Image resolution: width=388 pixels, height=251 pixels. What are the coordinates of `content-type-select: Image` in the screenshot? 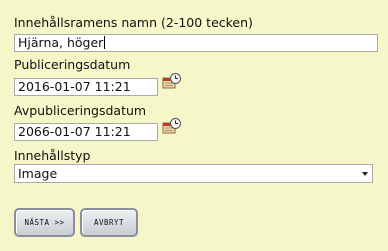 It's located at (193, 173).